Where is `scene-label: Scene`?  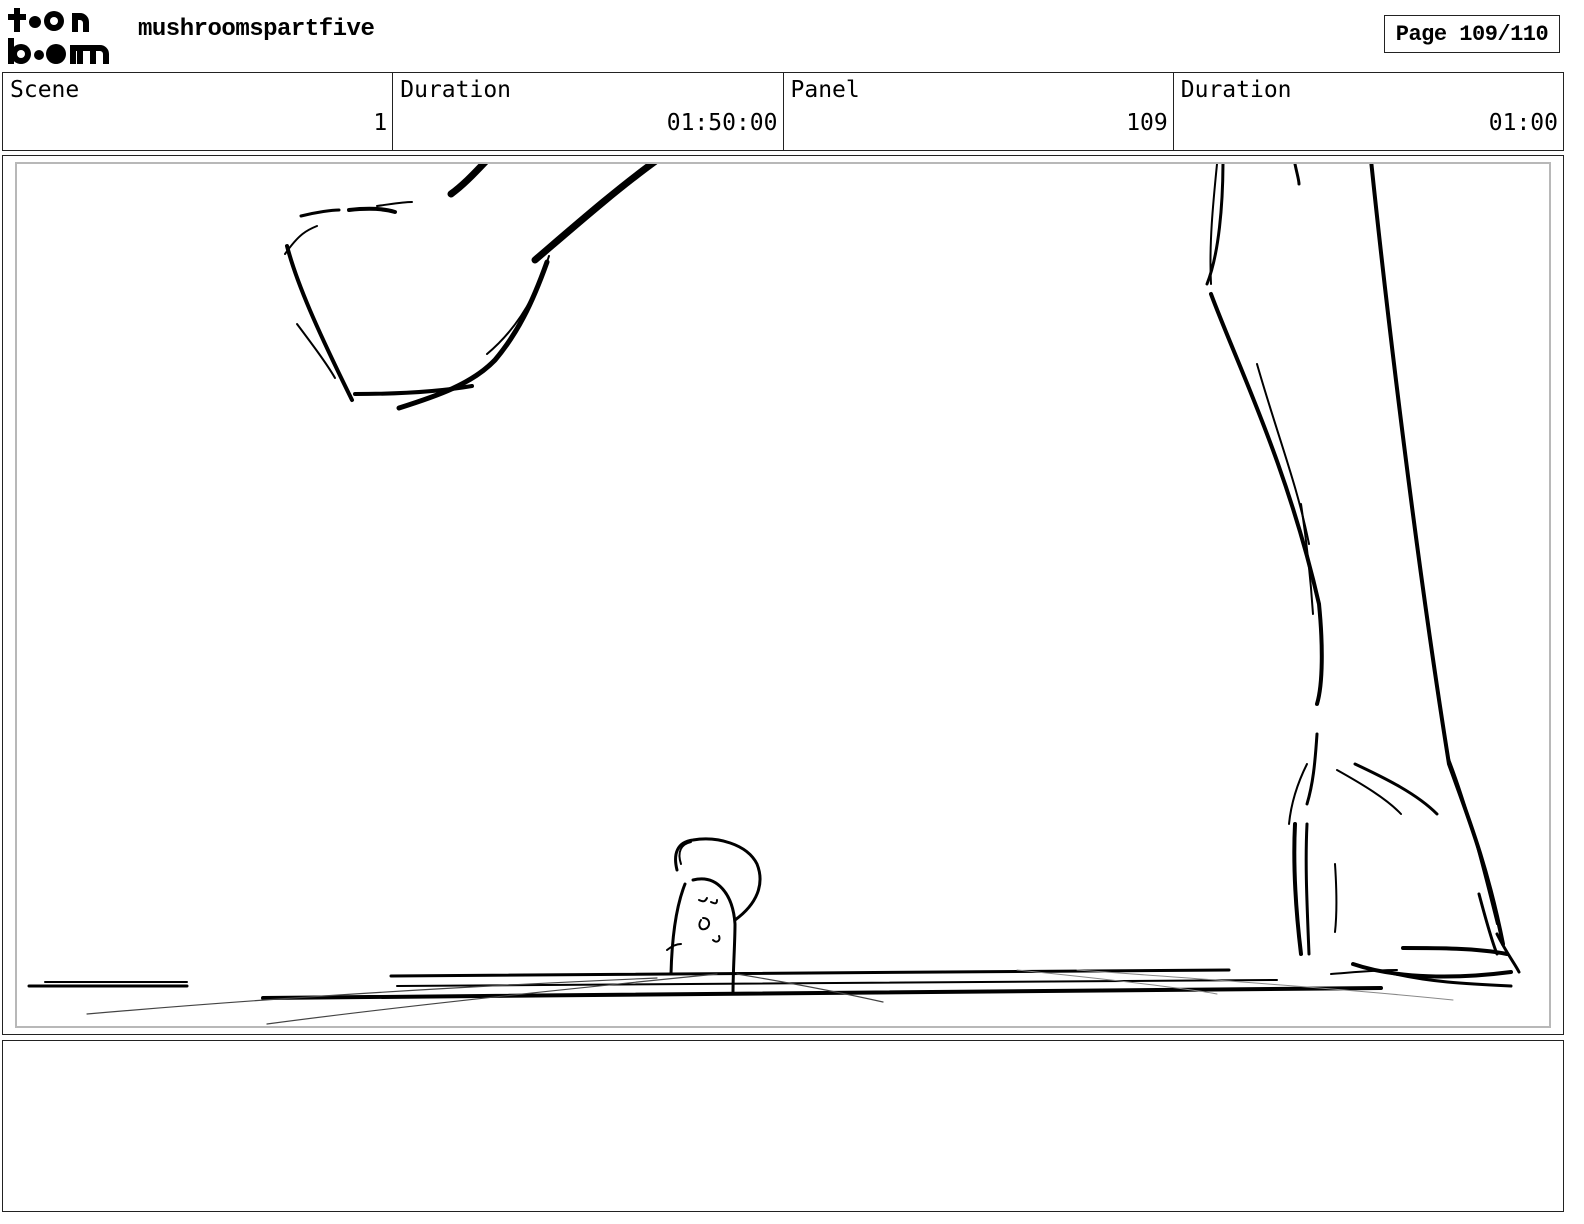 scene-label: Scene is located at coordinates (45, 90).